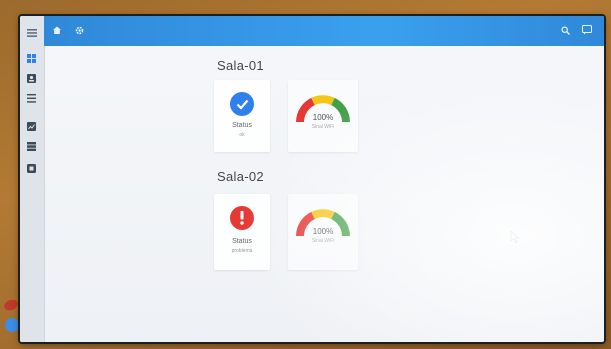 This screenshot has height=349, width=611. Describe the element at coordinates (31, 58) in the screenshot. I see `dashboard-icon` at that location.